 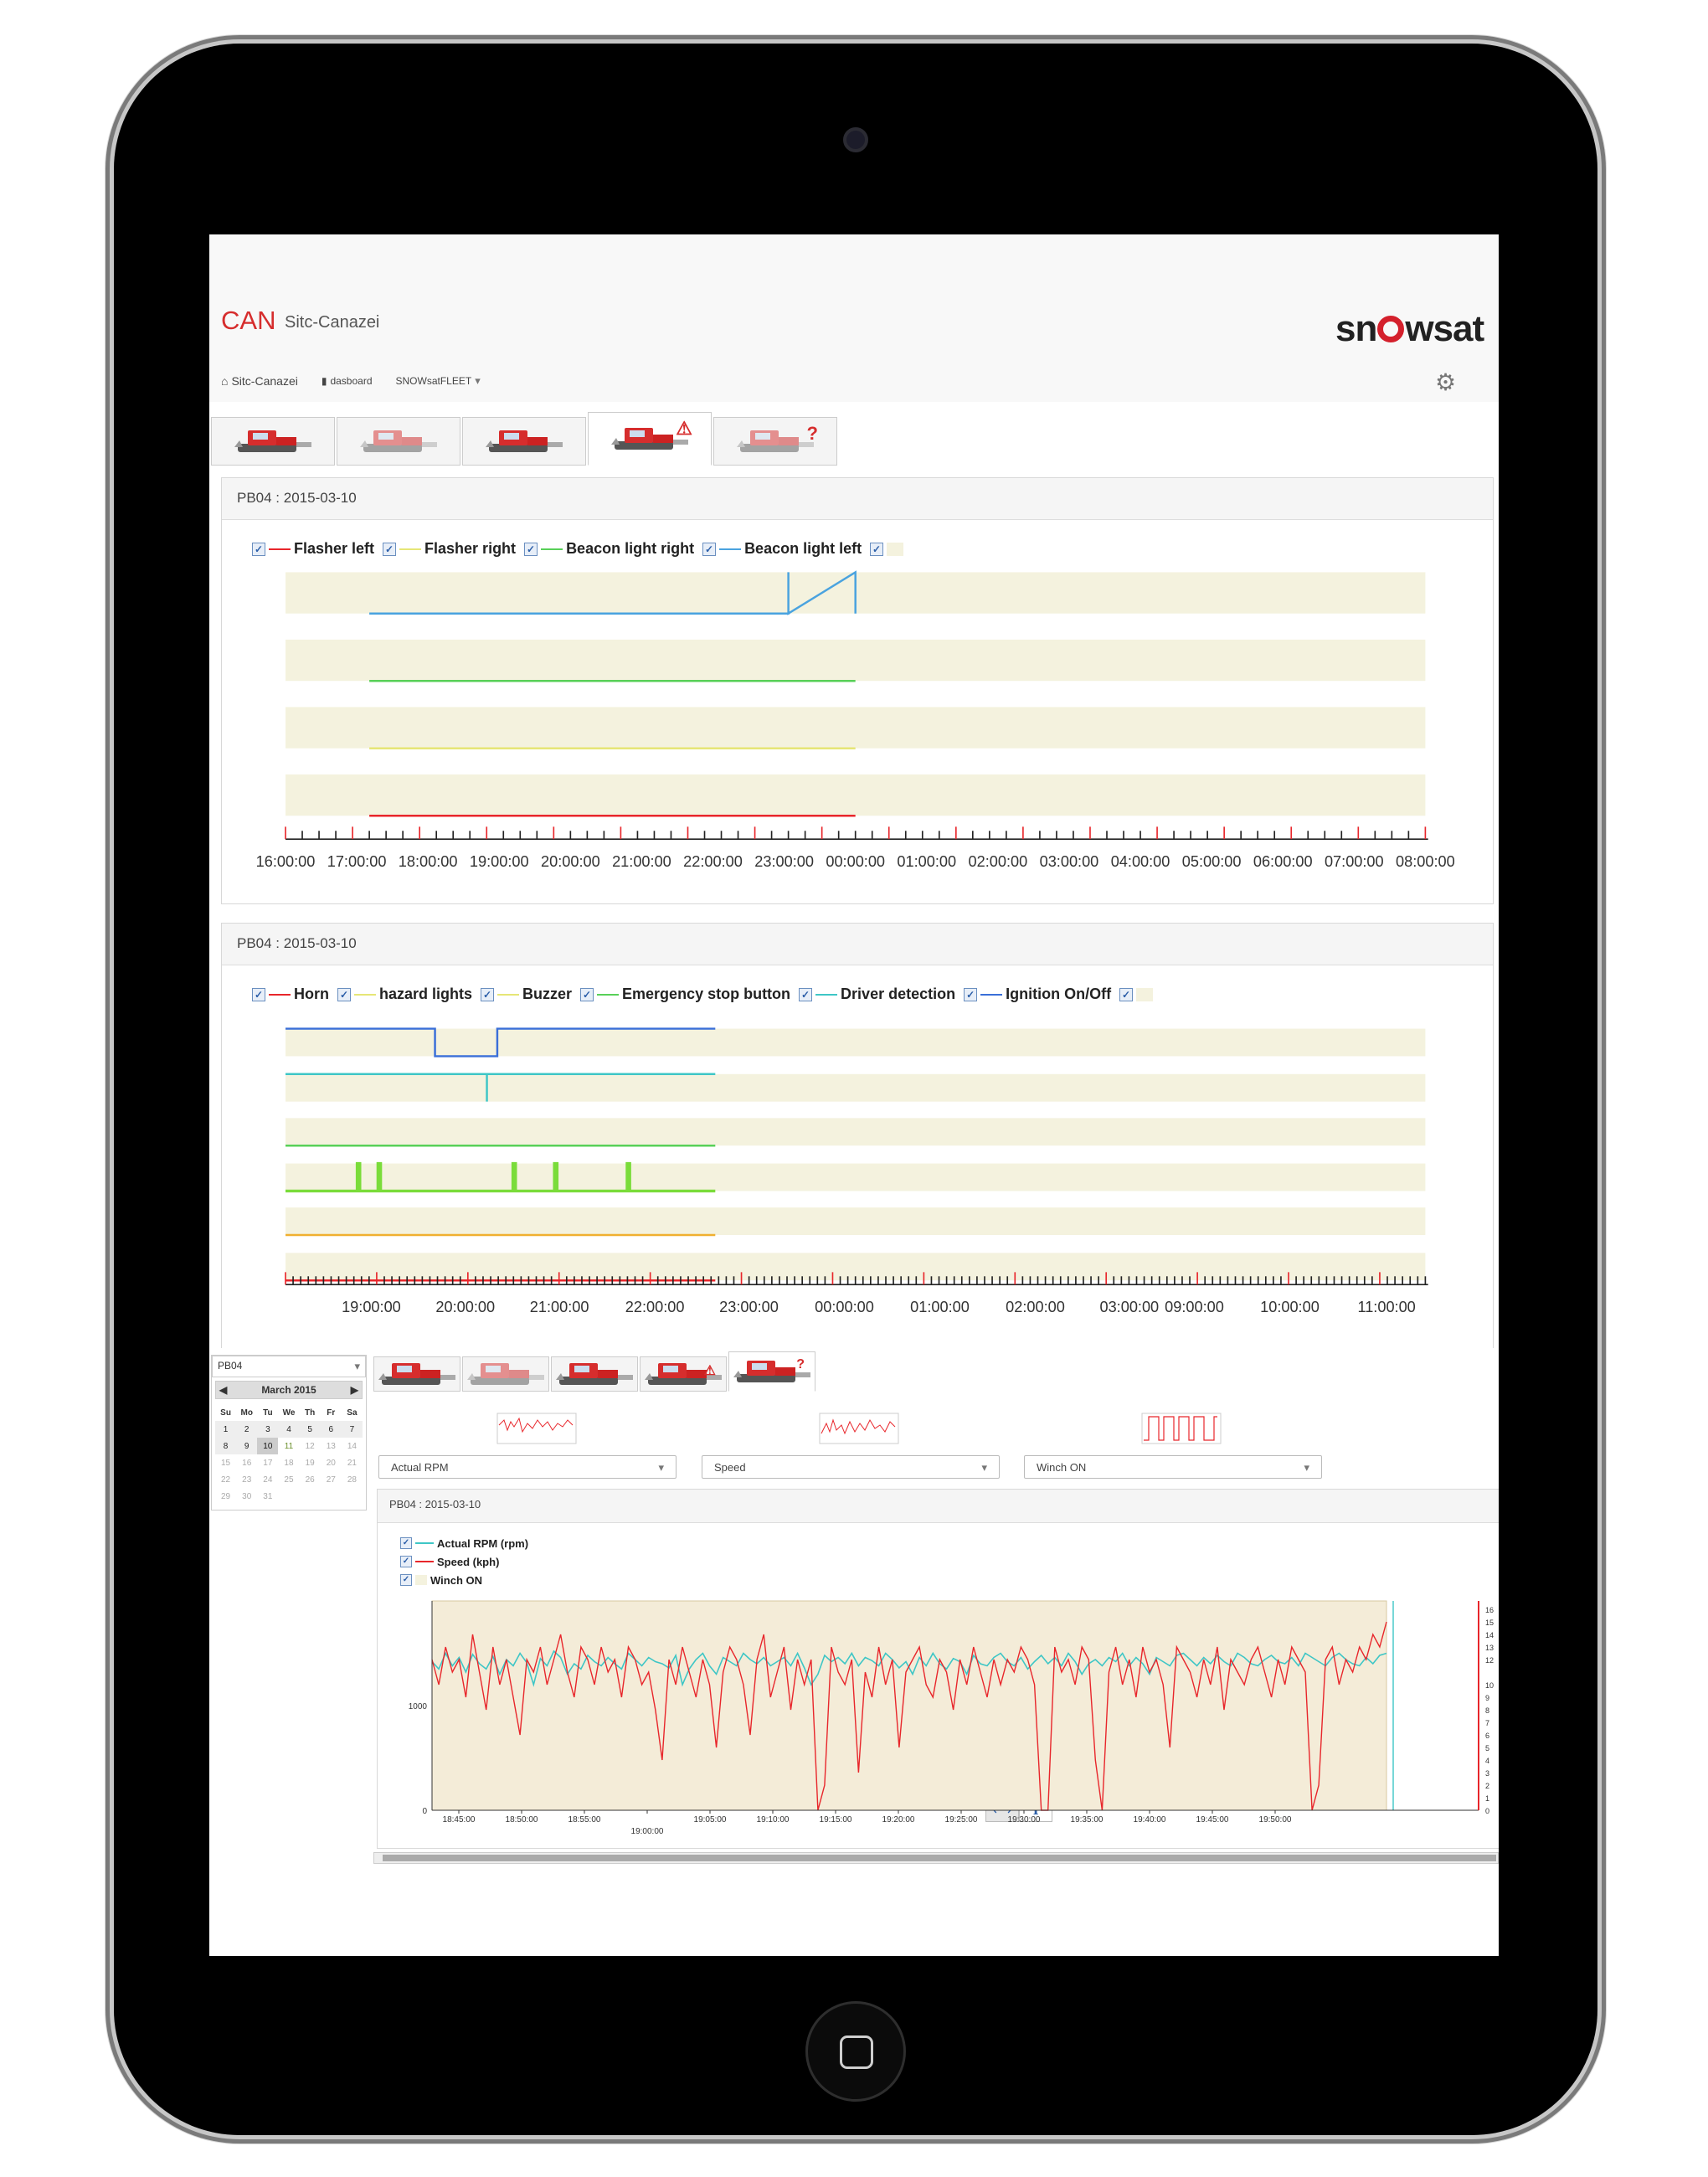 What do you see at coordinates (1489, 1648) in the screenshot?
I see `y-right-tick-label: 13` at bounding box center [1489, 1648].